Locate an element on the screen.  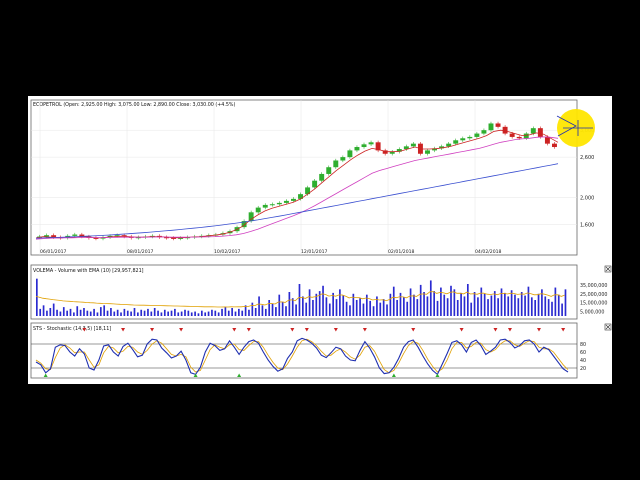
y-tick-label: 1,600 is located at coordinates (587, 225).